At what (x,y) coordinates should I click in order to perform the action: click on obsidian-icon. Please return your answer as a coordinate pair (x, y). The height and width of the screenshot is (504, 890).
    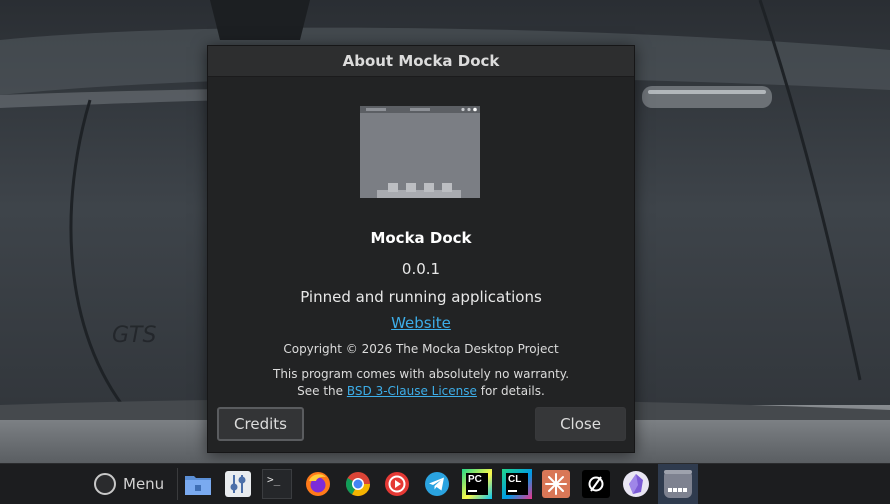
    Looking at the image, I should click on (636, 484).